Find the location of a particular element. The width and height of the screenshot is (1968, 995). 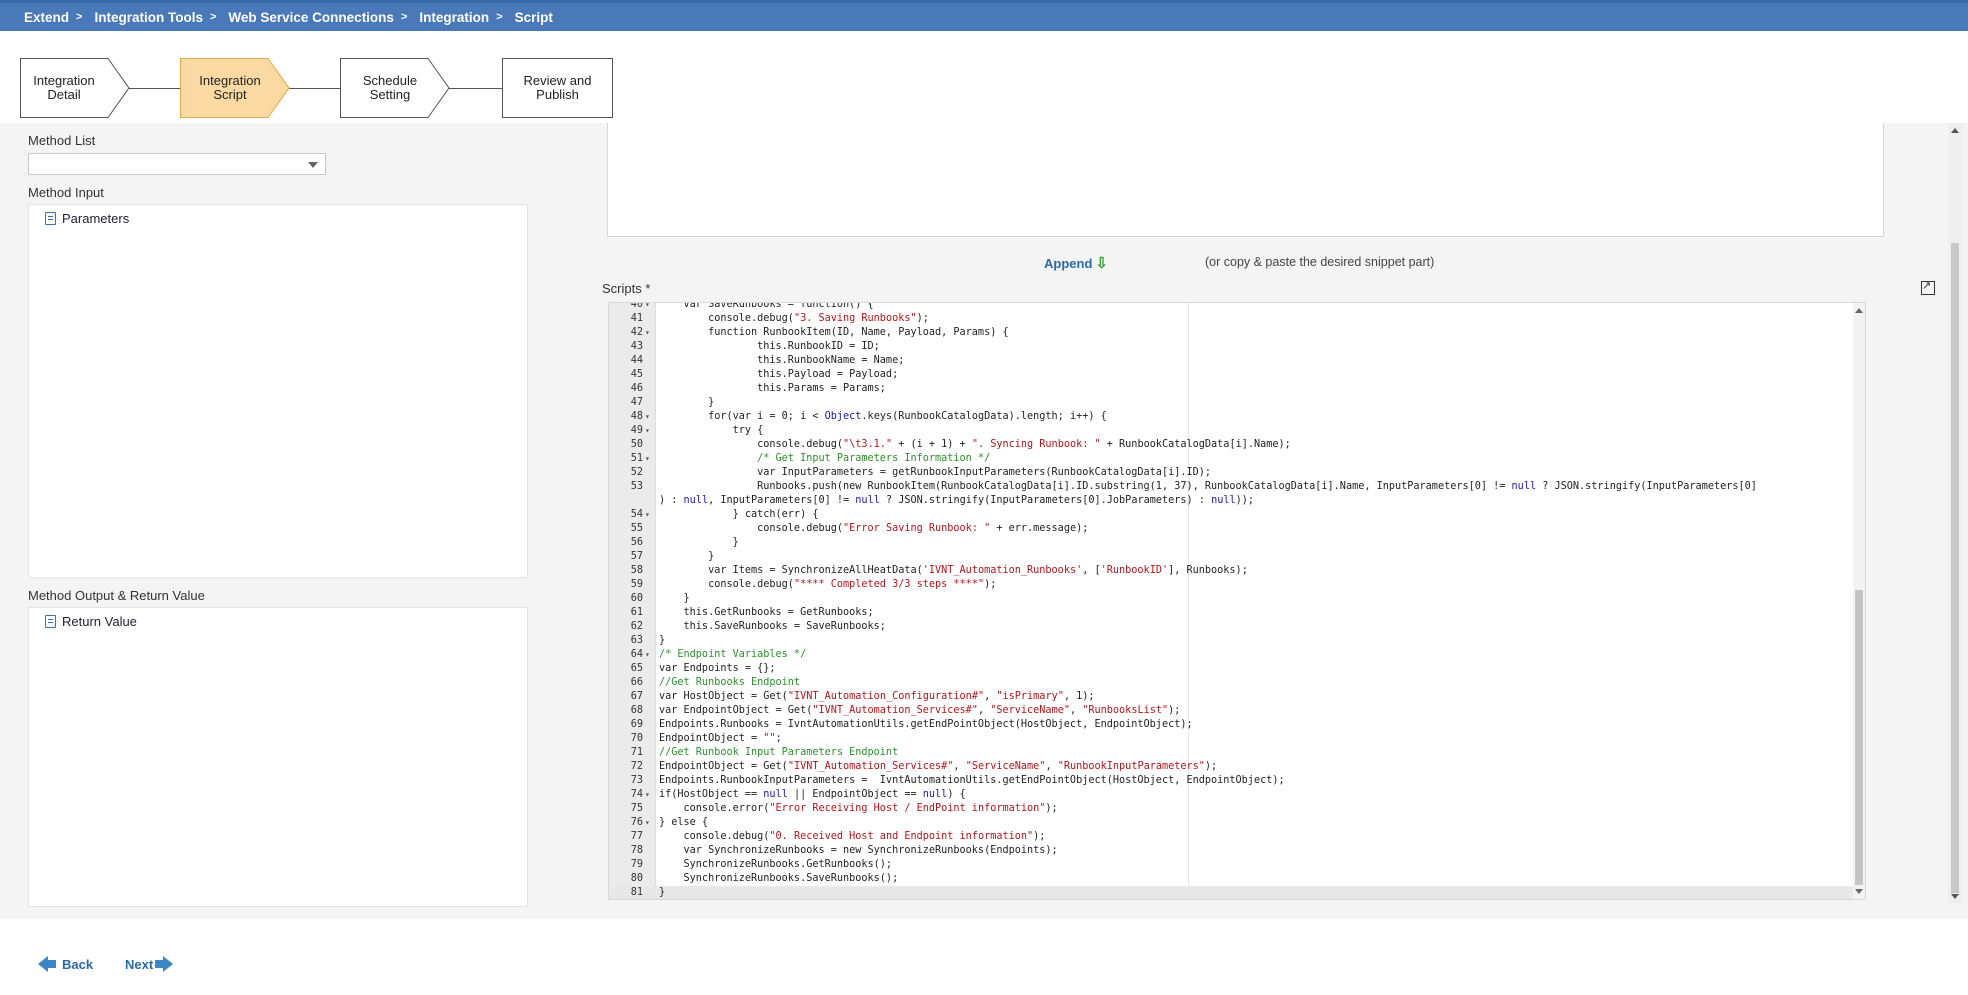

next-button: Next is located at coordinates (149, 964).